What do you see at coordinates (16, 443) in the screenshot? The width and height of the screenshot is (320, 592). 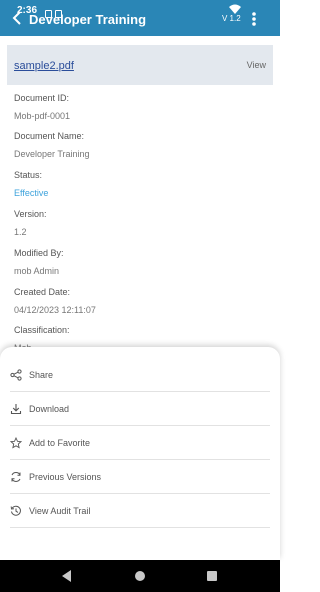 I see `star-icon` at bounding box center [16, 443].